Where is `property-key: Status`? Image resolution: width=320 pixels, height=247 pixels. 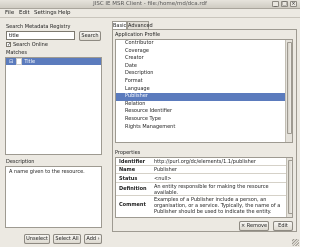 property-key: Status is located at coordinates (128, 179).